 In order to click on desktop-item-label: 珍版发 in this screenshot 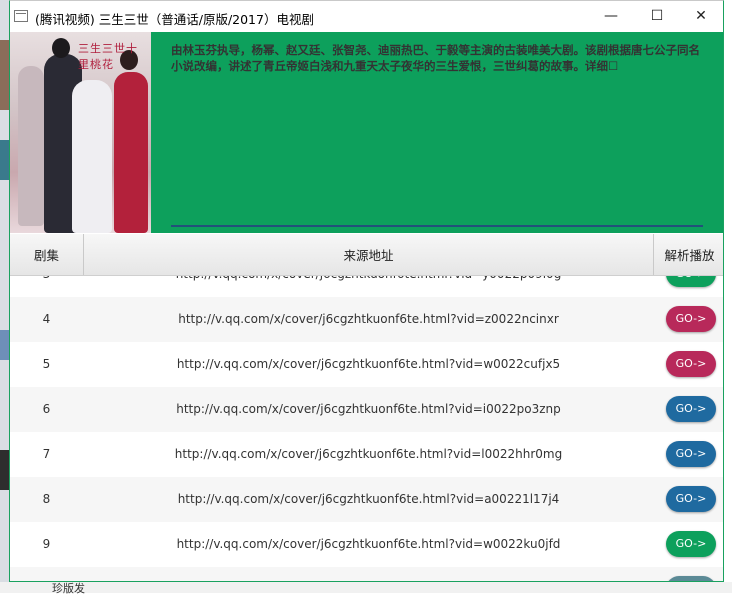, I will do `click(68, 588)`.